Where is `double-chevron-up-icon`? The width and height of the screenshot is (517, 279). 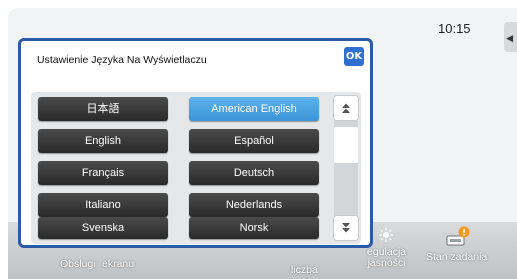
double-chevron-up-icon is located at coordinates (346, 108).